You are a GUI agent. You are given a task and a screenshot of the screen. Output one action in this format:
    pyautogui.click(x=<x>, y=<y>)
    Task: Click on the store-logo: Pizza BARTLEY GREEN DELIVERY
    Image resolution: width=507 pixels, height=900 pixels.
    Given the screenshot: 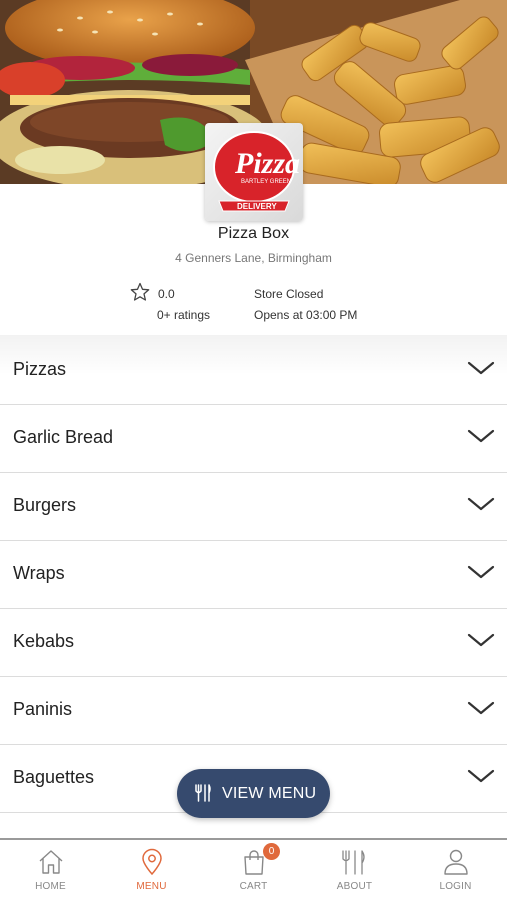 What is the action you would take?
    pyautogui.click(x=254, y=172)
    